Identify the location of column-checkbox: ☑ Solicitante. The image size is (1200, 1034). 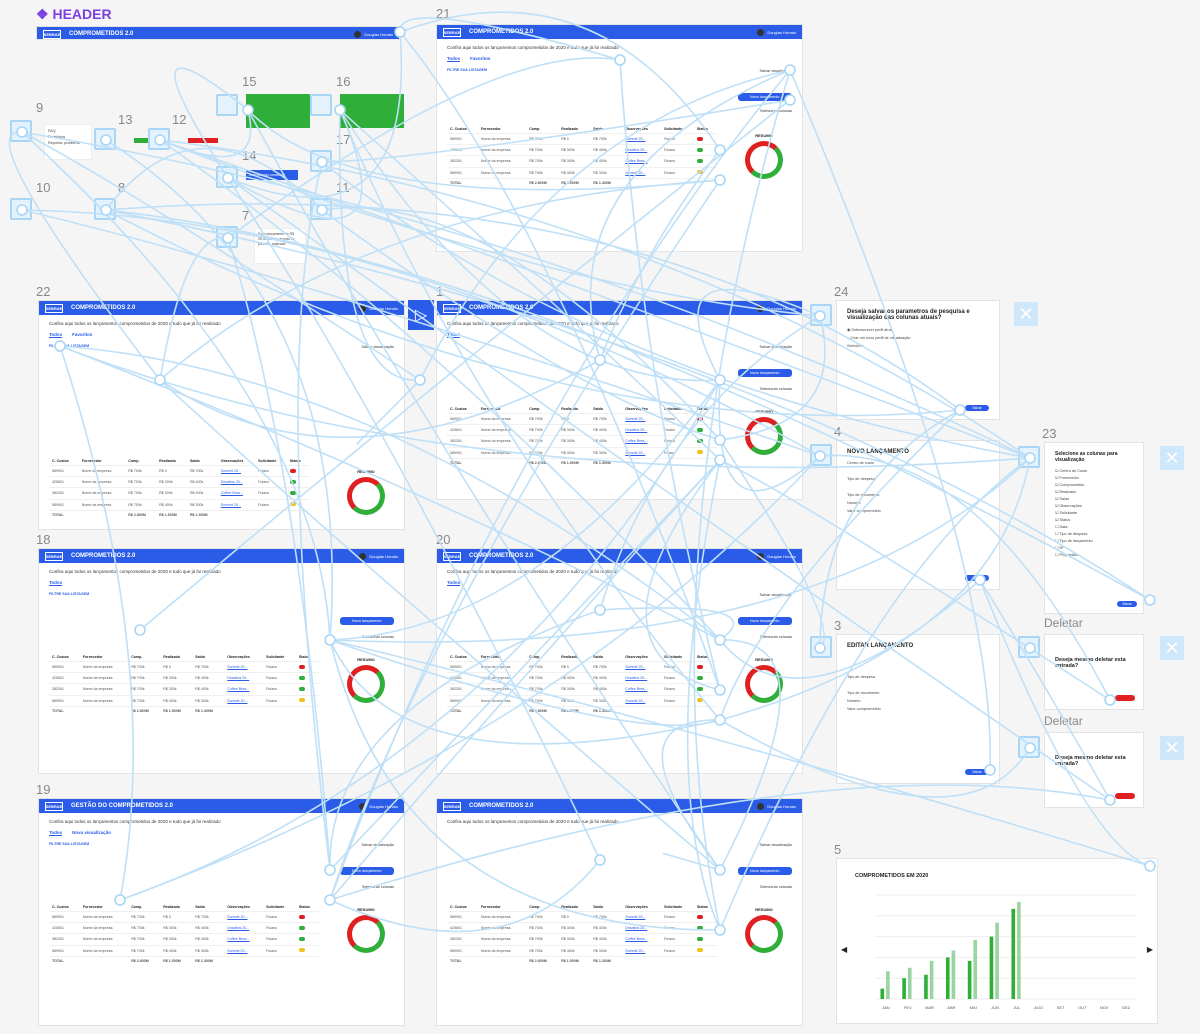
(1094, 512).